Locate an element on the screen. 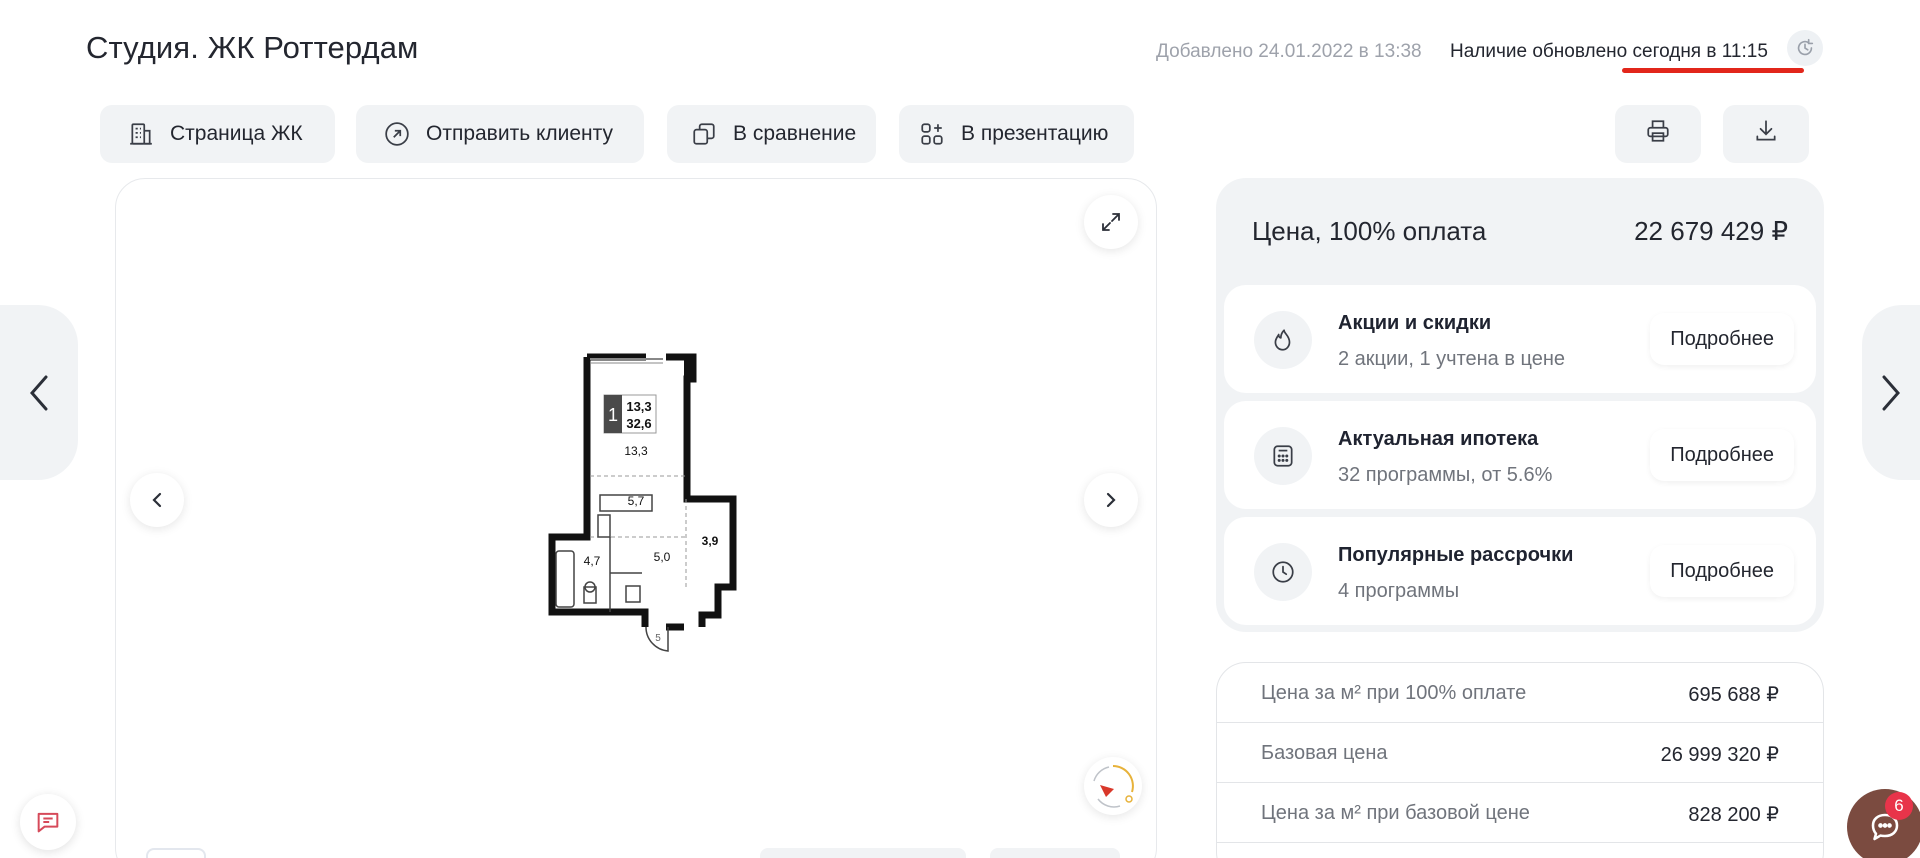 The width and height of the screenshot is (1920, 858). complex-page-label: Страница ЖК is located at coordinates (236, 133).